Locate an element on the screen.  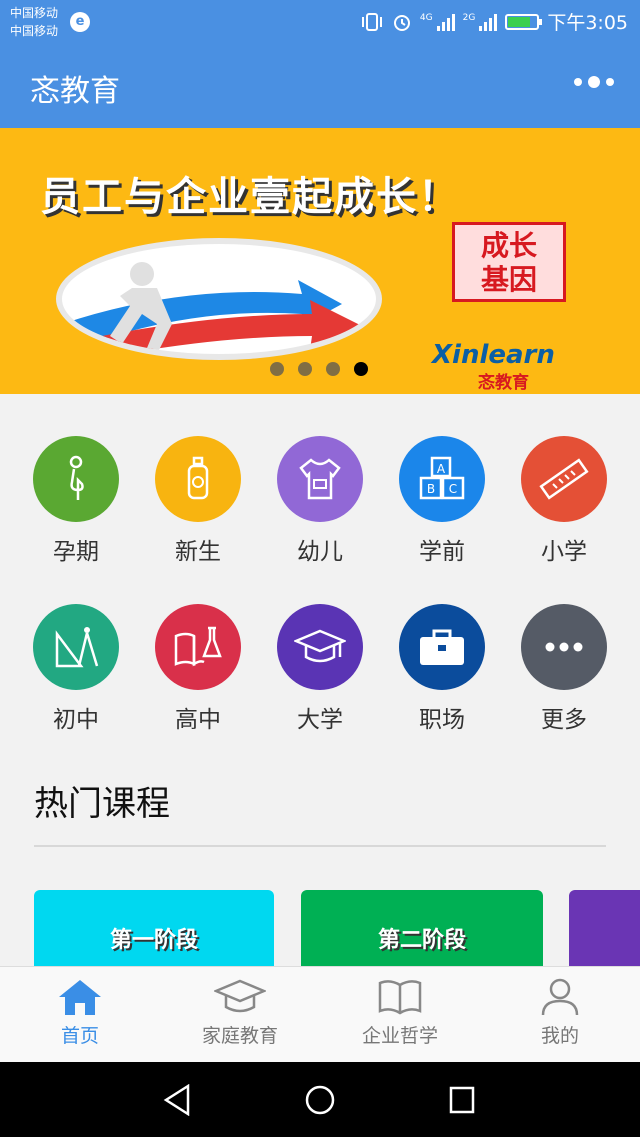
network-type-2: 2G is located at coordinates (469, 17).